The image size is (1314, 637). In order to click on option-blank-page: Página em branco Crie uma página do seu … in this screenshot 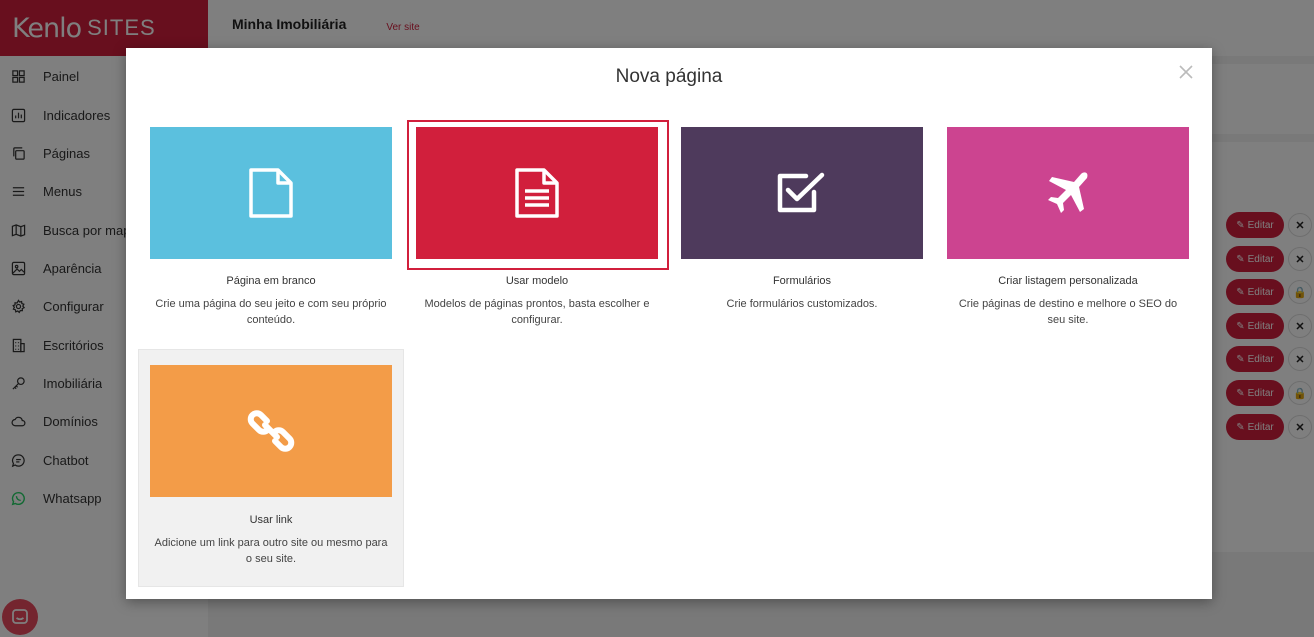, I will do `click(271, 247)`.